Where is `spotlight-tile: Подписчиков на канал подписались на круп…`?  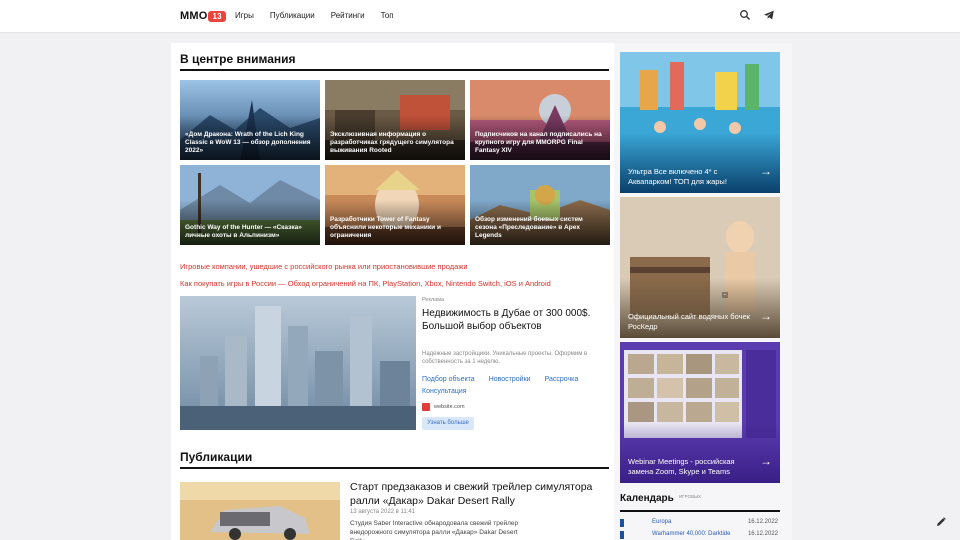 spotlight-tile: Подписчиков на канал подписались на круп… is located at coordinates (540, 120).